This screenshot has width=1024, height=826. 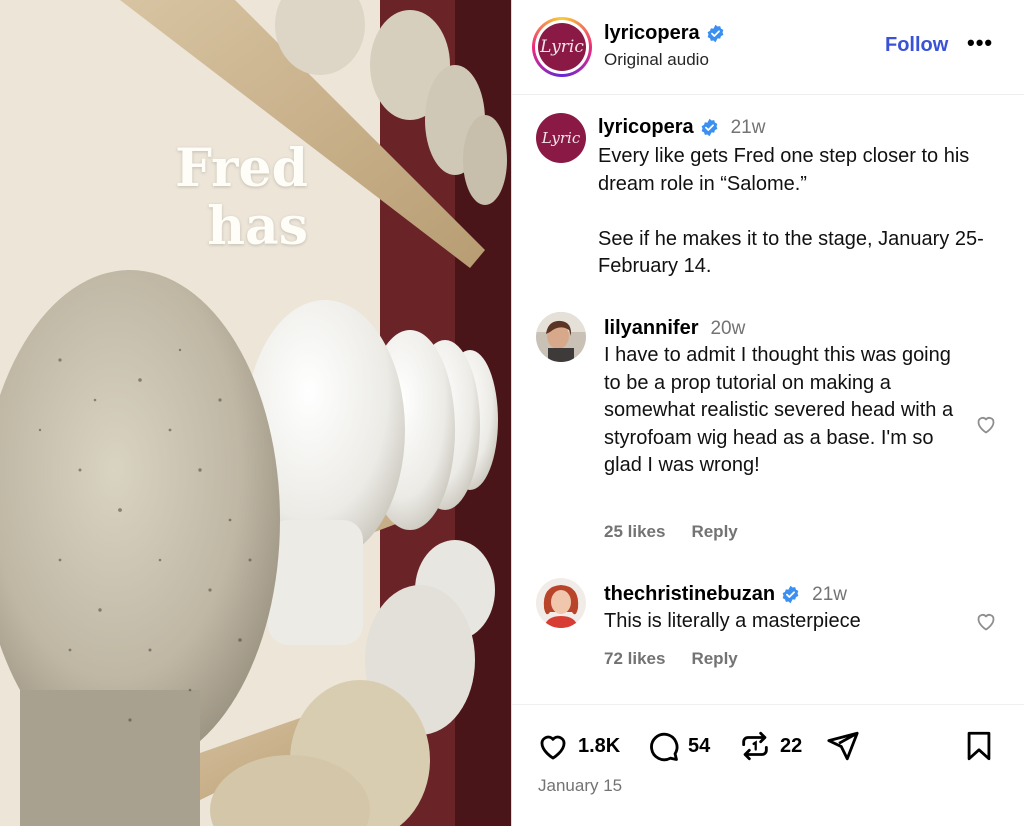 I want to click on caption-username: lyricopera, so click(x=646, y=127).